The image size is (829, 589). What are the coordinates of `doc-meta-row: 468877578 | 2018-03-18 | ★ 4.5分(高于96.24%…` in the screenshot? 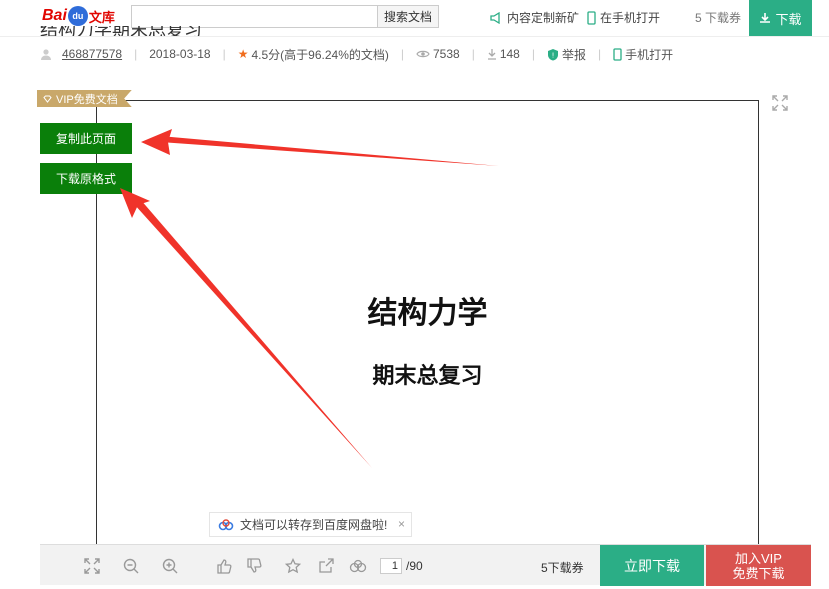 It's located at (356, 54).